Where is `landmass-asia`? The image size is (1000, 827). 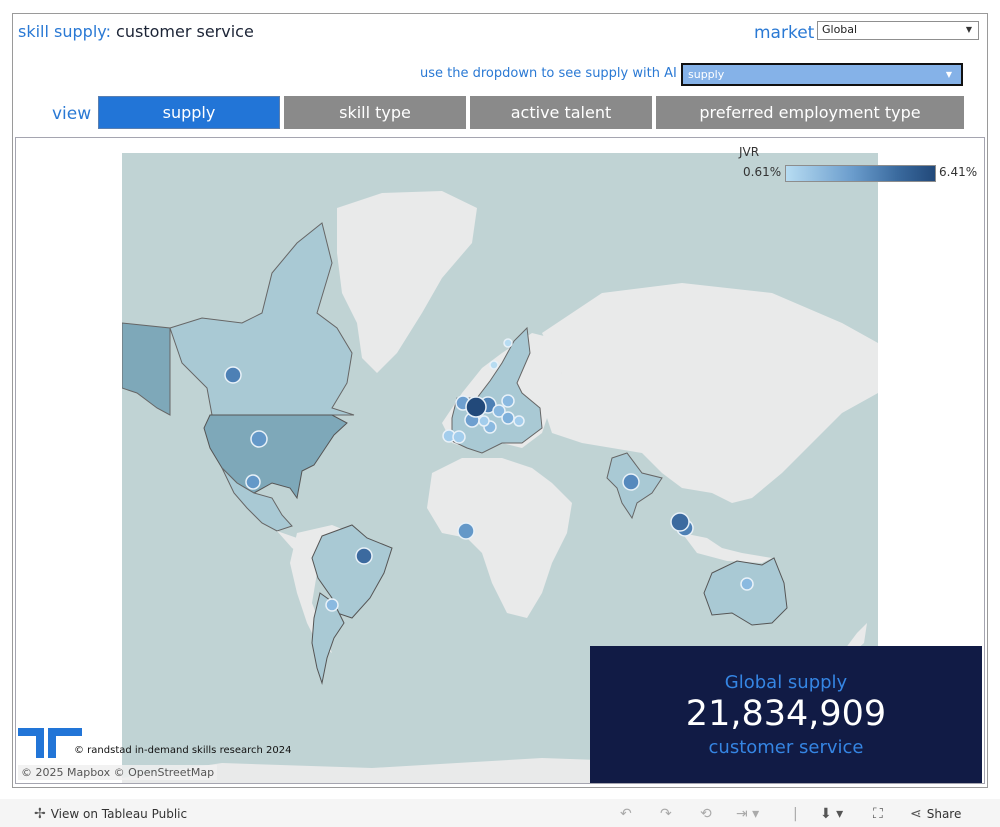 landmass-asia is located at coordinates (710, 393).